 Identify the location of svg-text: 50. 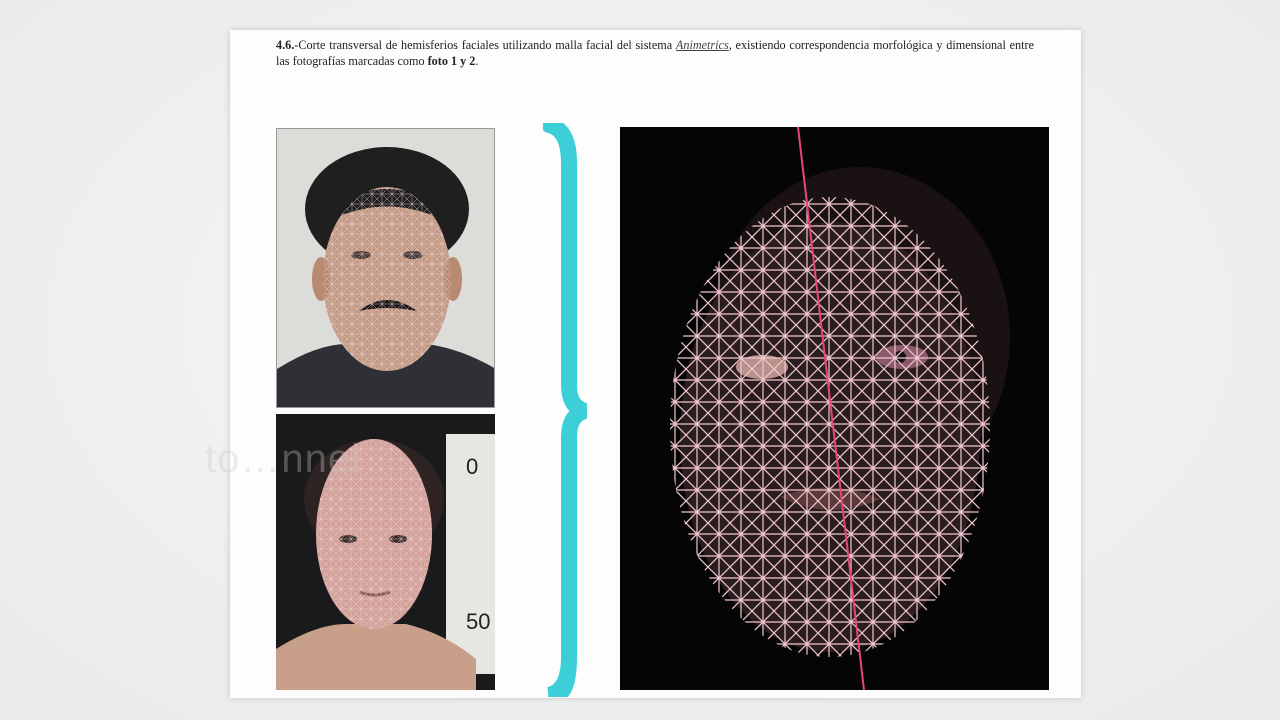
(478, 621).